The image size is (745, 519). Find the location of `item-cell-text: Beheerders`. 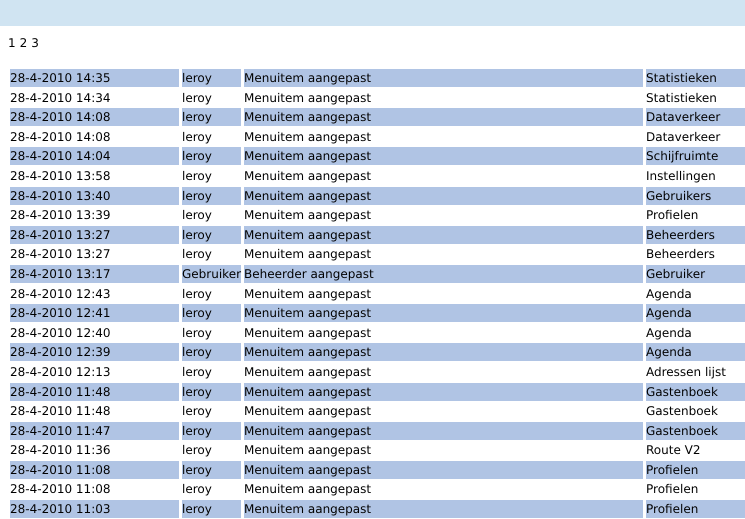

item-cell-text: Beheerders is located at coordinates (681, 255).